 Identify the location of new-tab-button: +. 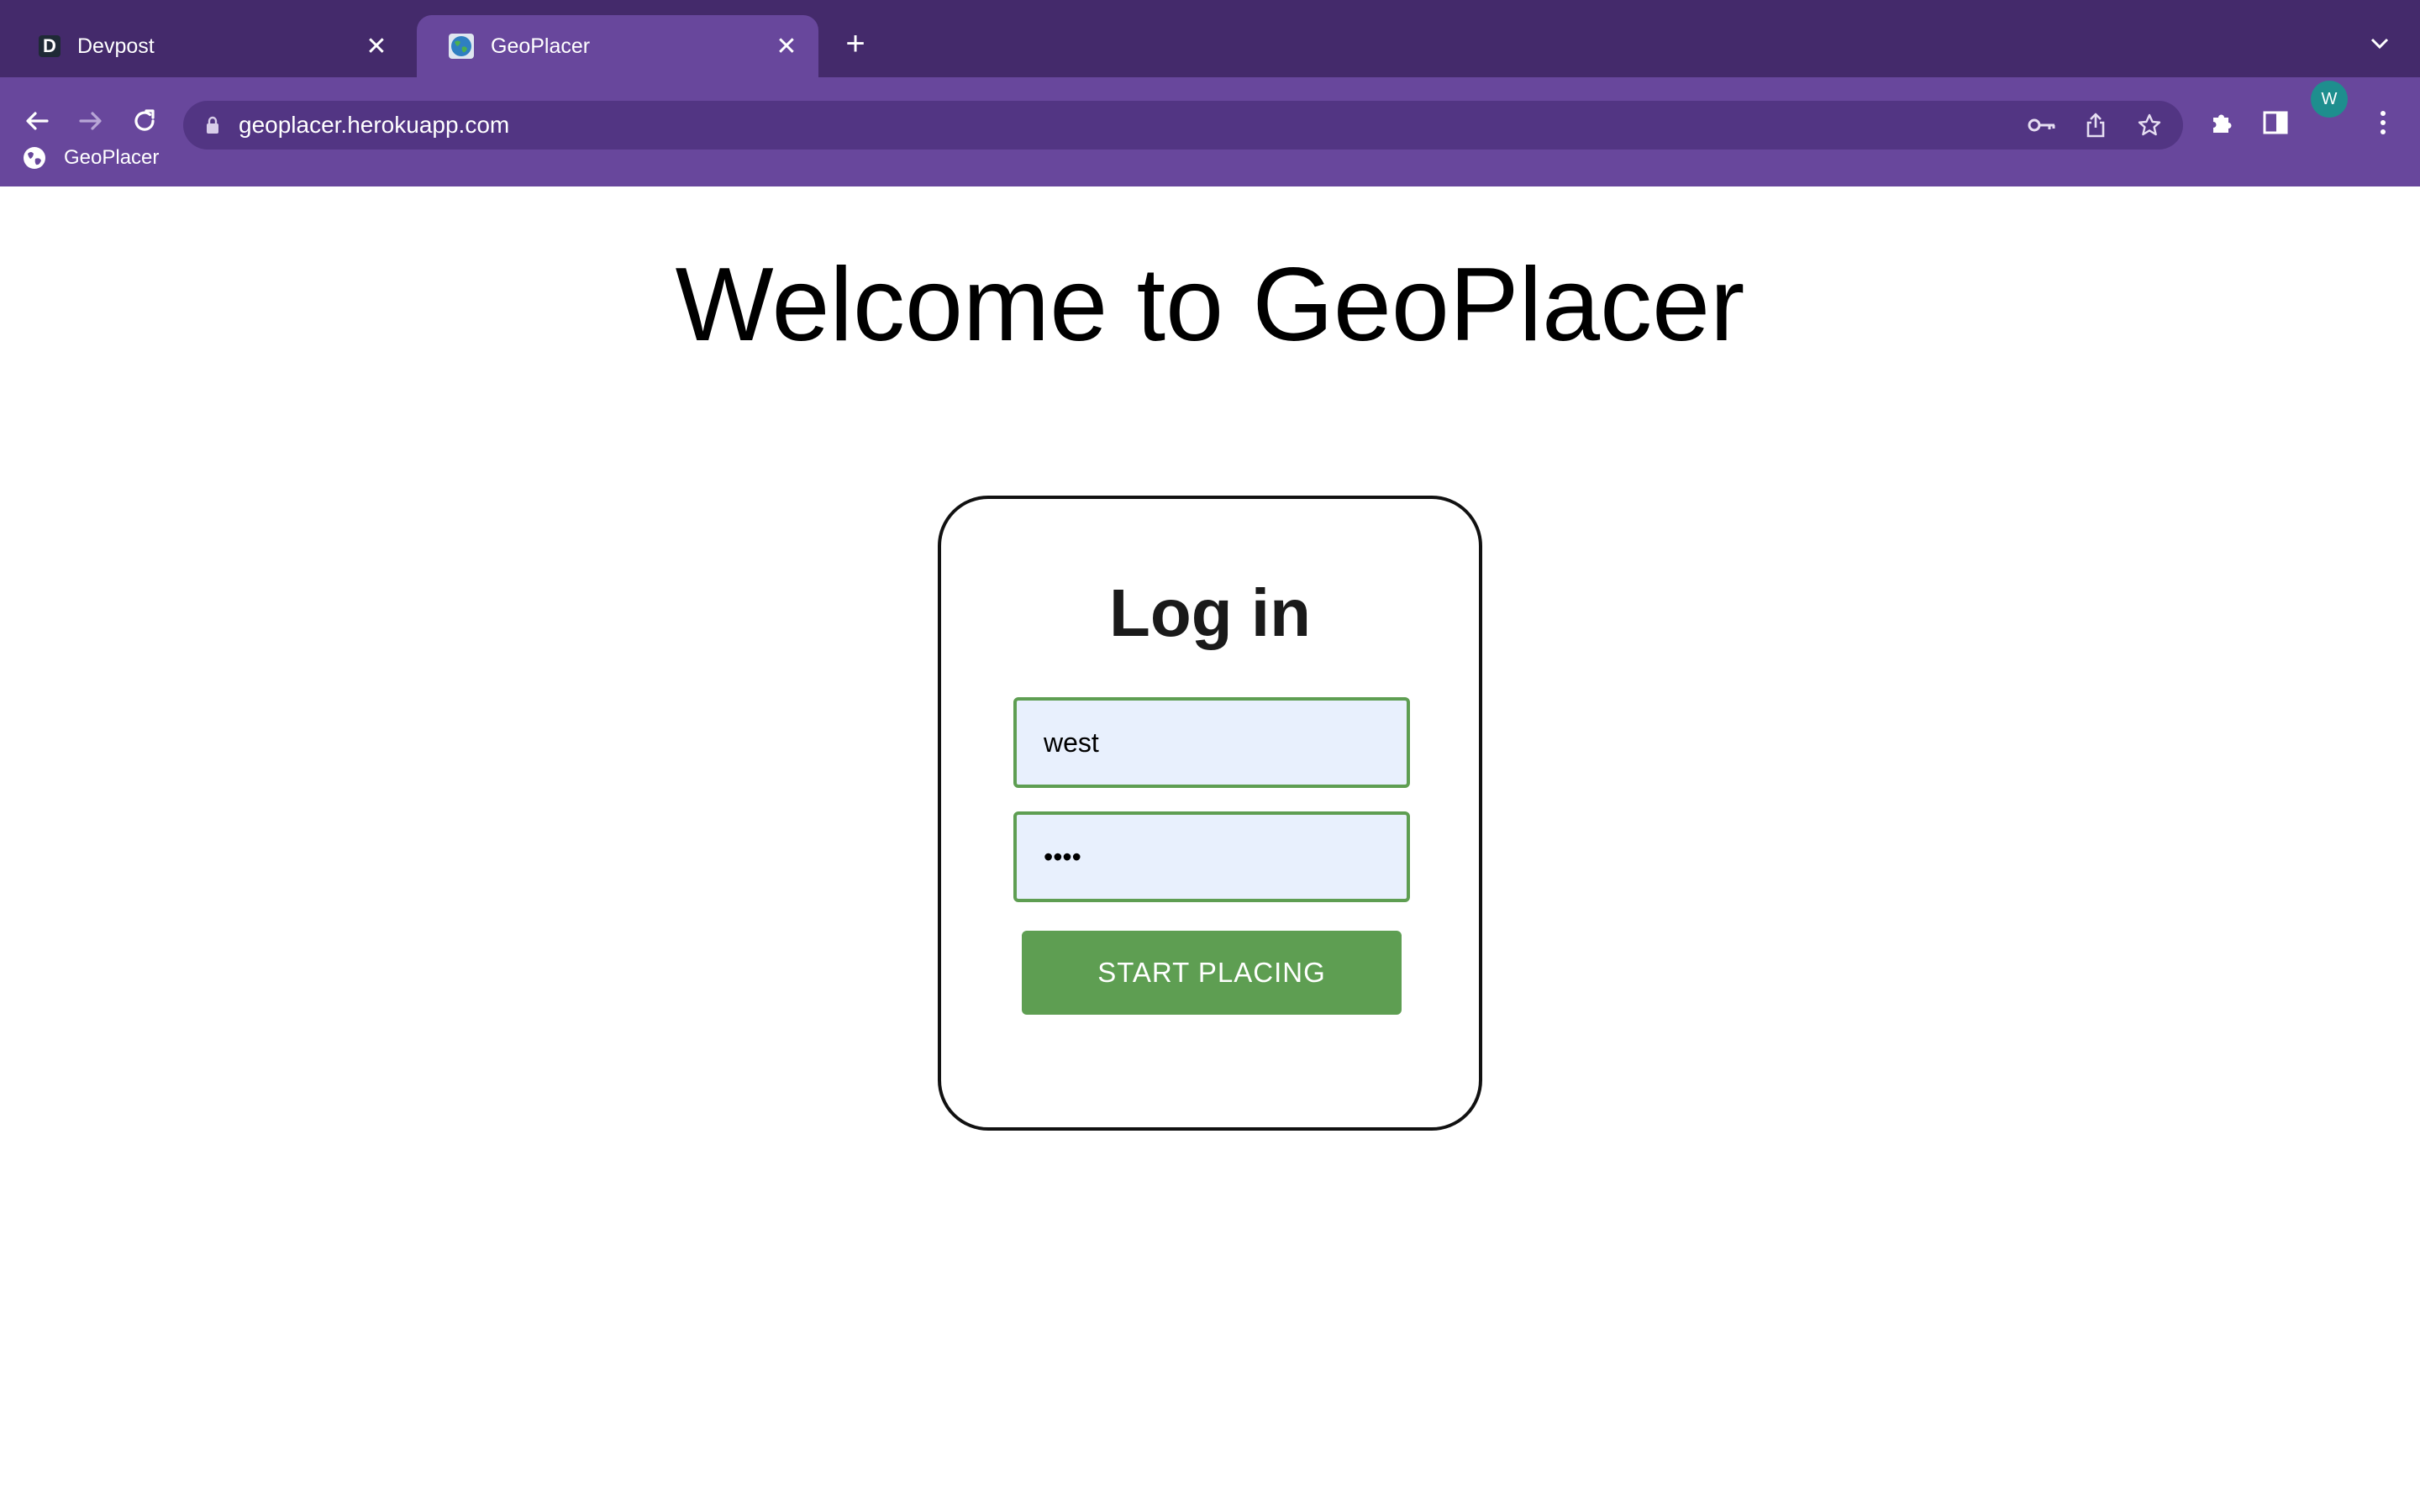
(855, 43).